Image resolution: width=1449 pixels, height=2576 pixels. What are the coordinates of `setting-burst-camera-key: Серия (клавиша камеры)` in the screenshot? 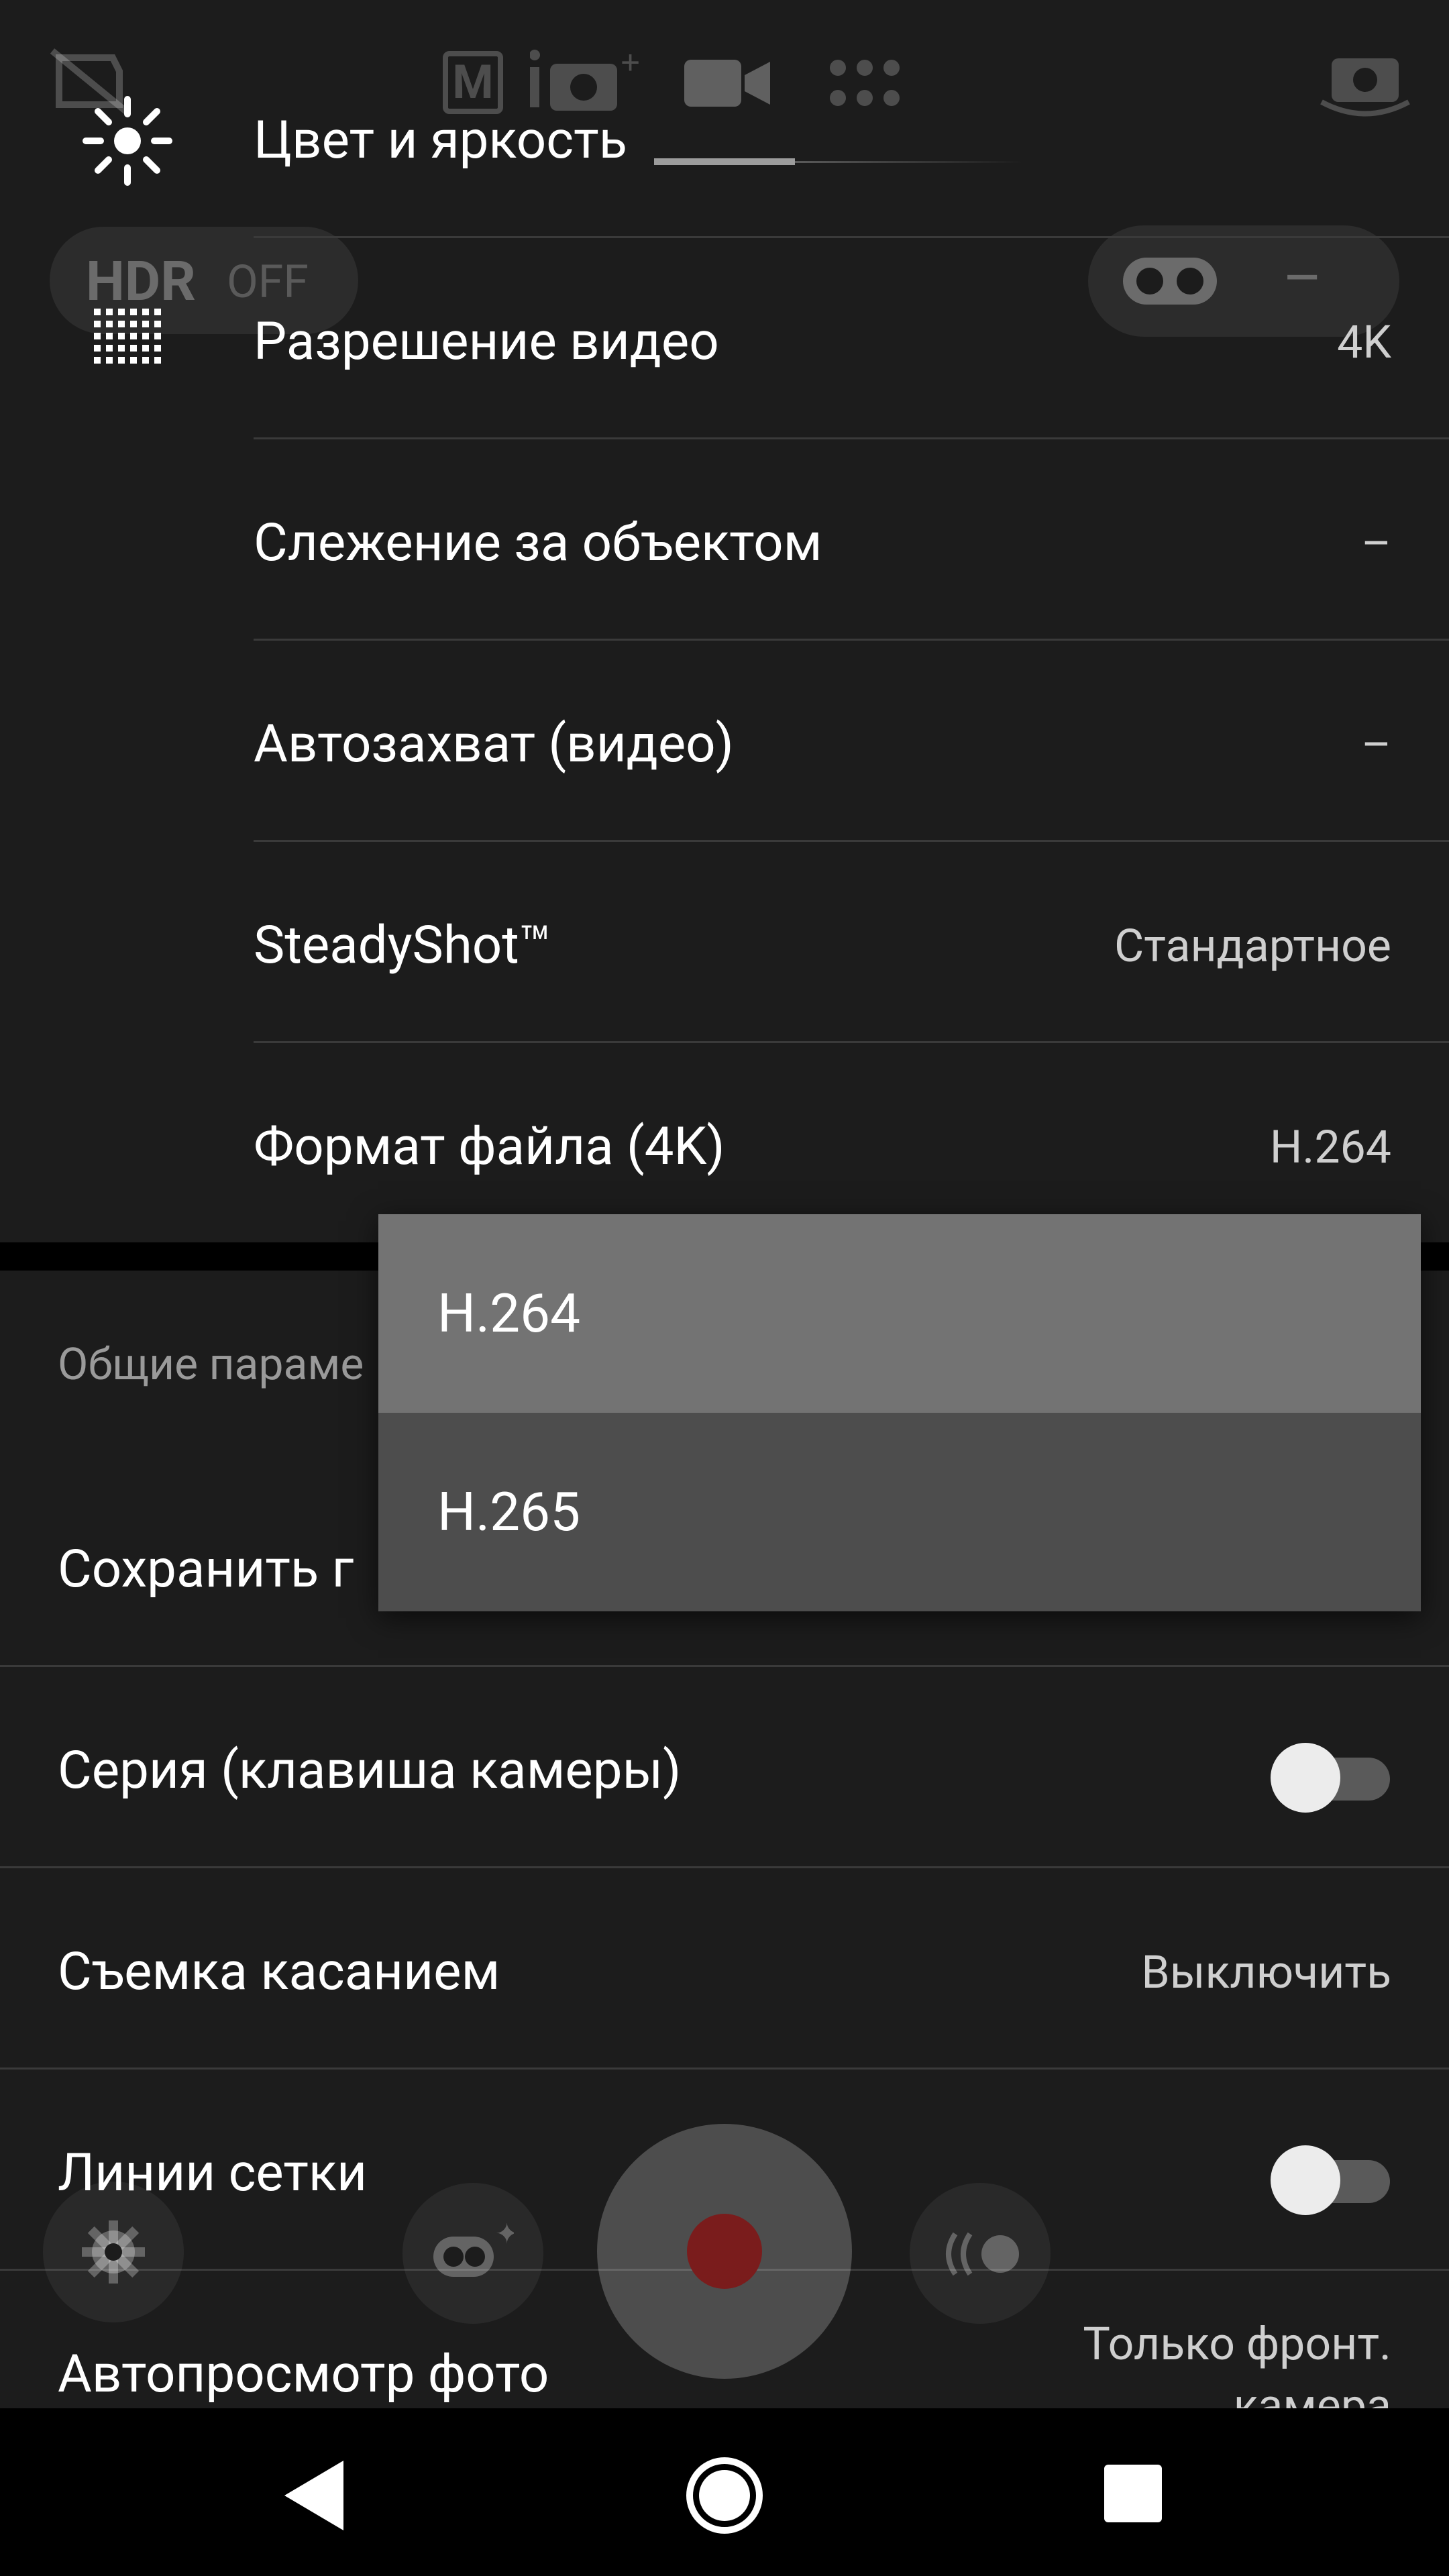 It's located at (724, 1771).